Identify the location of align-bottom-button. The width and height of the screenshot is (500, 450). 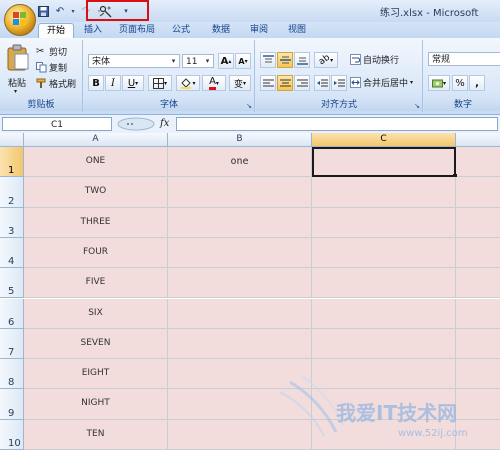
(302, 60).